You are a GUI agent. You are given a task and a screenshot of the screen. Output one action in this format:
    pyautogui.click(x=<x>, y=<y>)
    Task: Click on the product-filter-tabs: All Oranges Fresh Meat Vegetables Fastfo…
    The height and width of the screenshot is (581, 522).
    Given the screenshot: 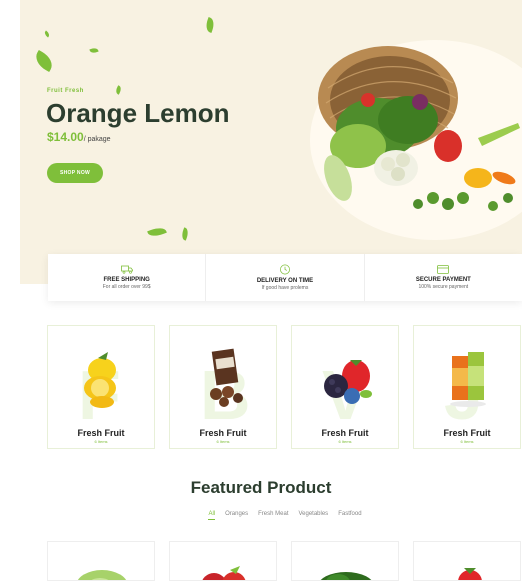 What is the action you would take?
    pyautogui.click(x=261, y=515)
    